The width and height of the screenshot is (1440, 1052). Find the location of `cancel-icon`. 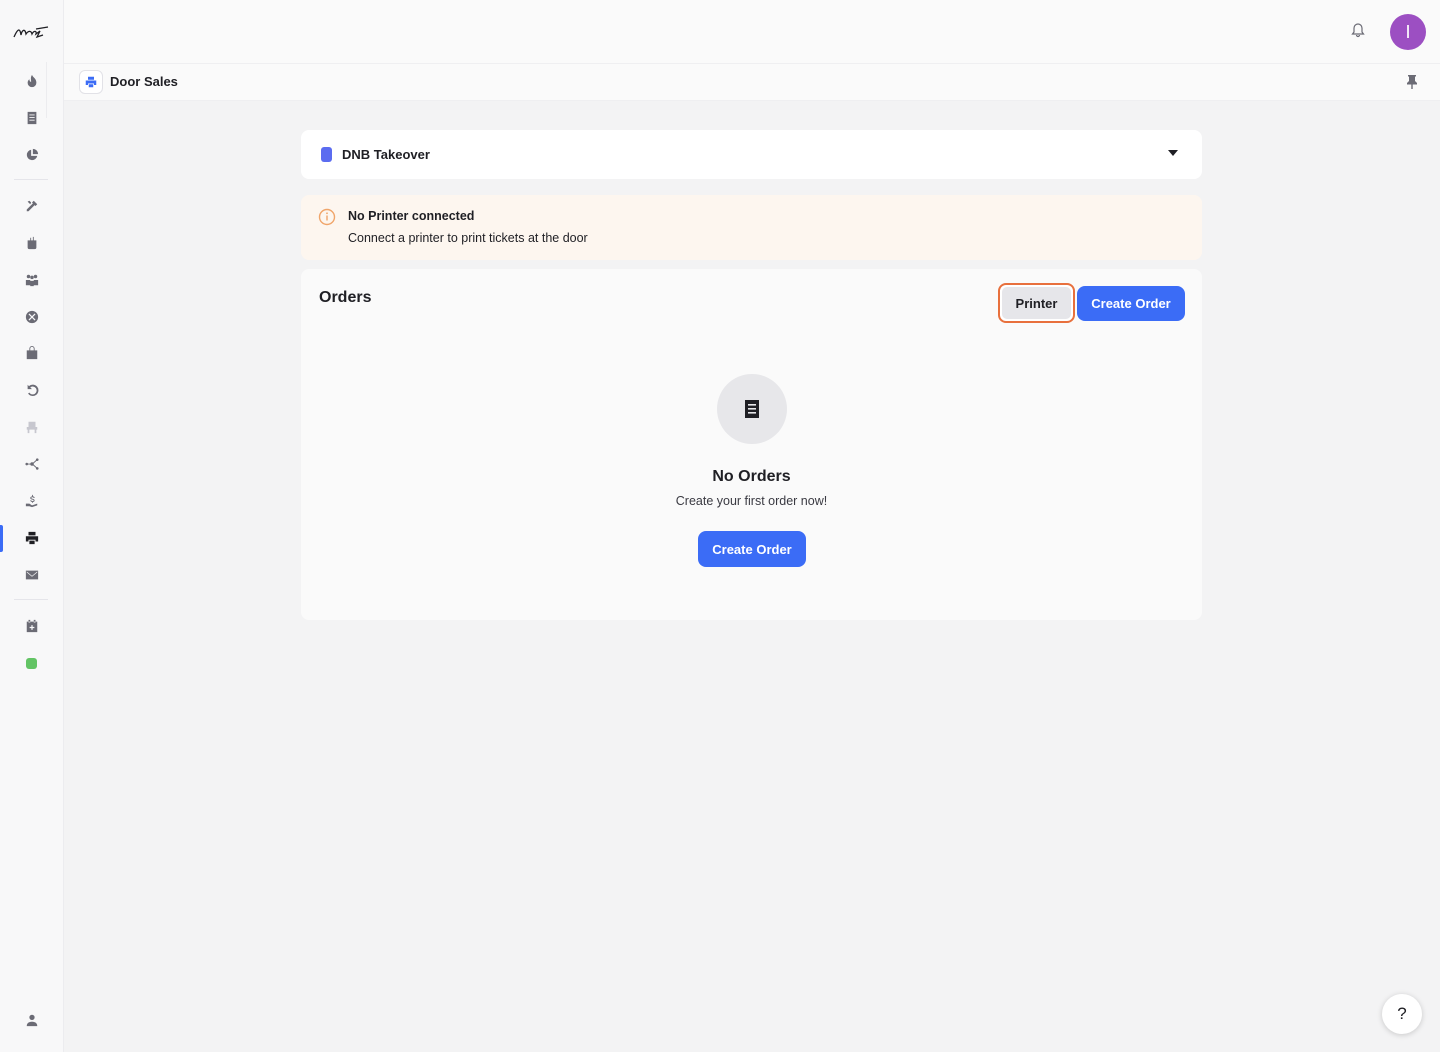

cancel-icon is located at coordinates (32, 317).